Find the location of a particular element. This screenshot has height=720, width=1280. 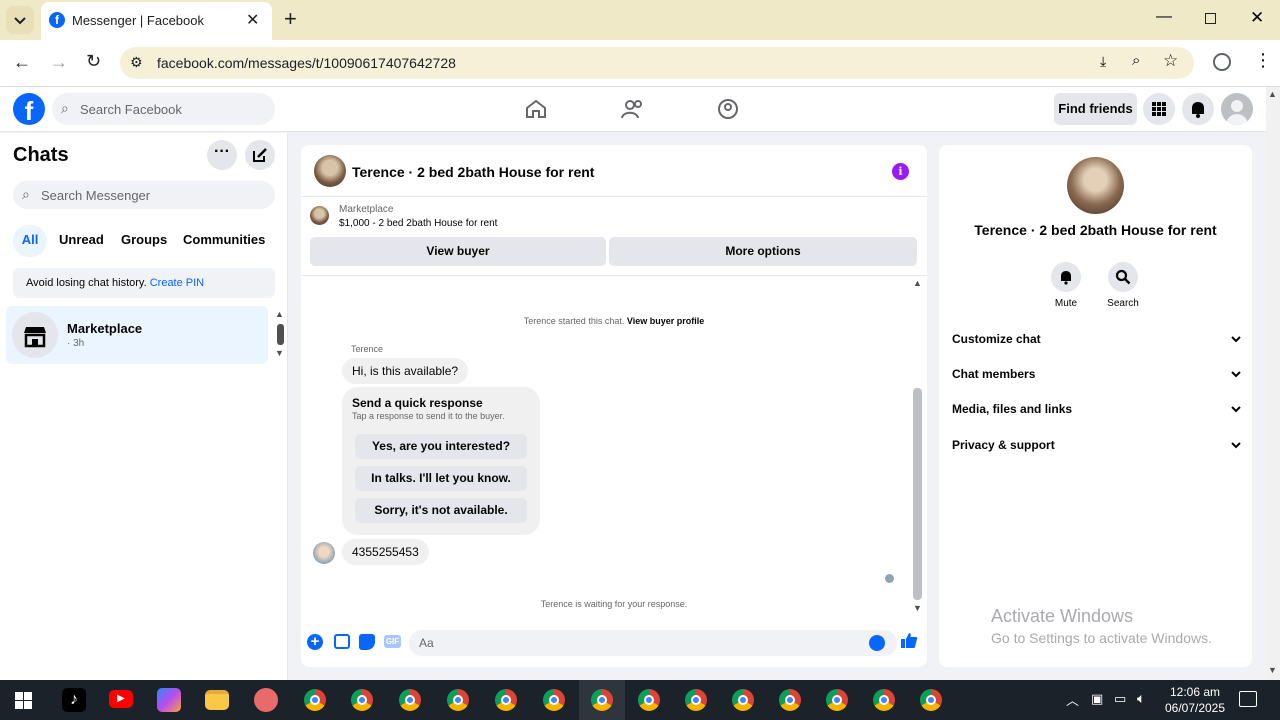

marketplace-store-icon is located at coordinates (35, 335).